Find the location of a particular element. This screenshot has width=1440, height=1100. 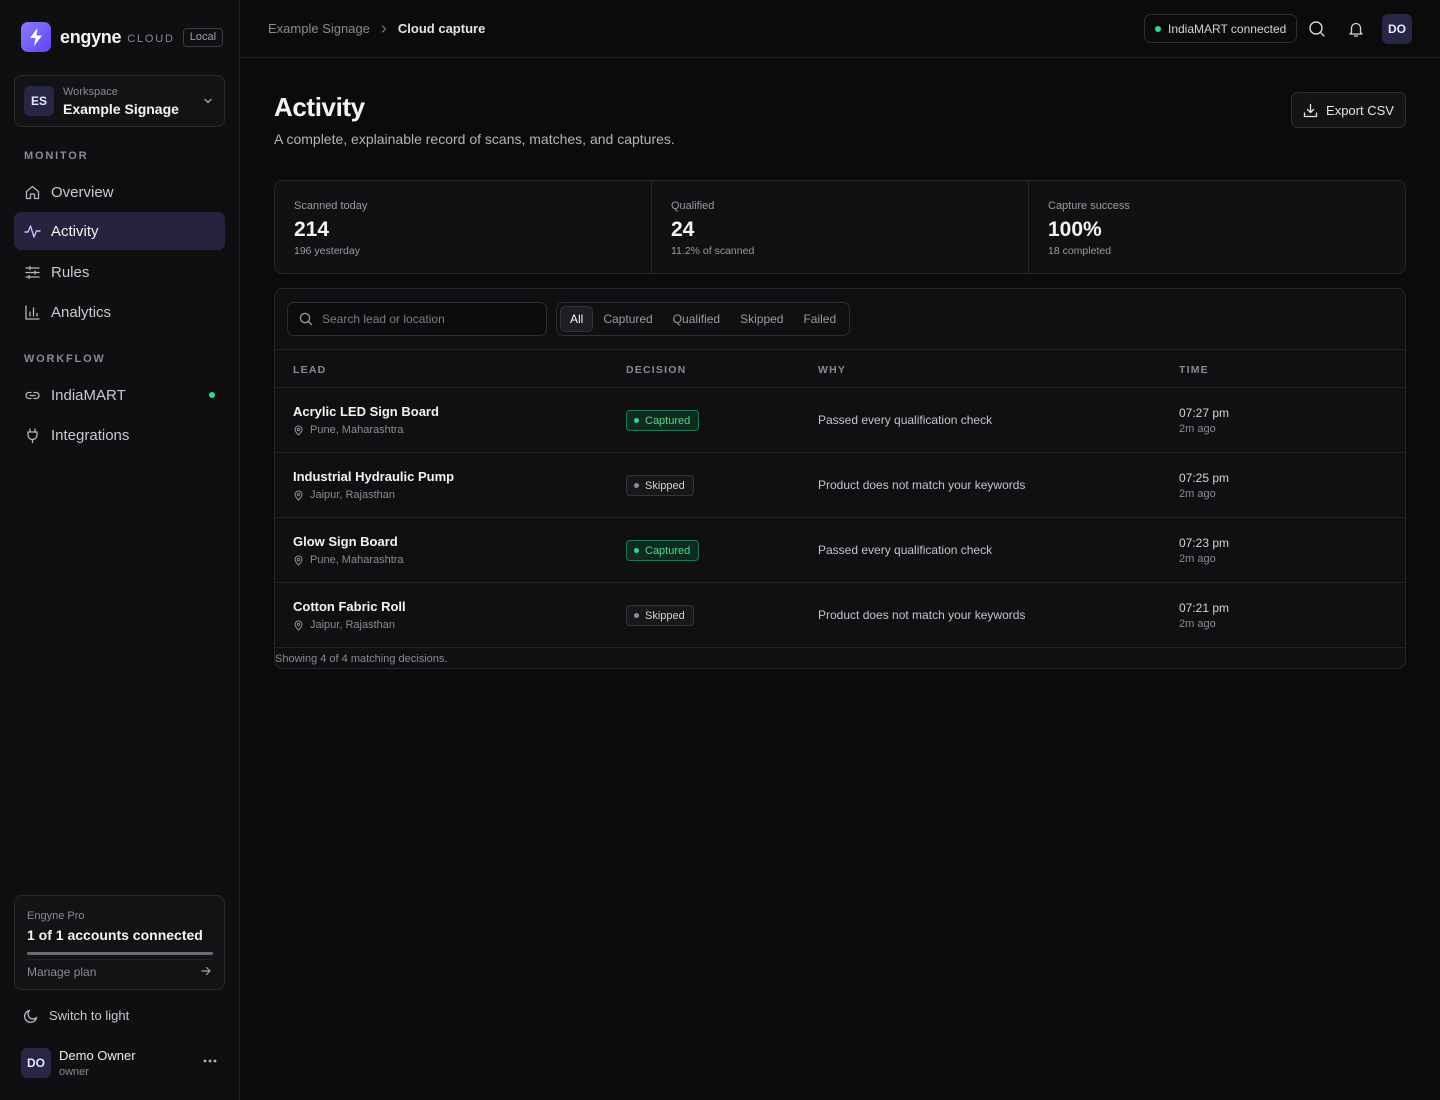

search-box is located at coordinates (417, 319).